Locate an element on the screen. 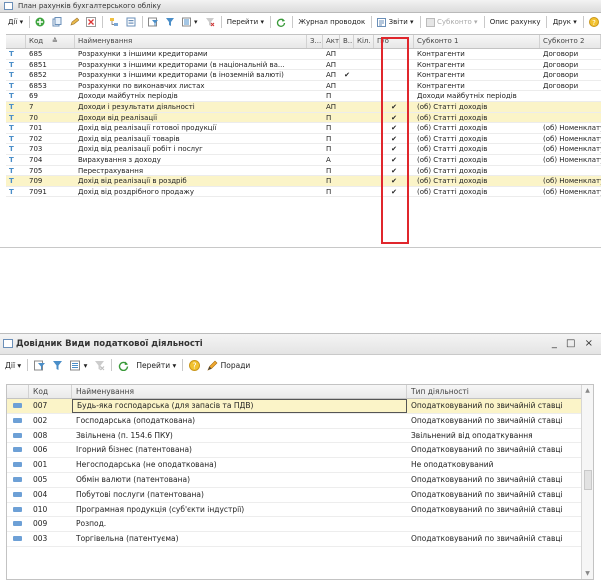  qty-cell is located at coordinates (364, 160).